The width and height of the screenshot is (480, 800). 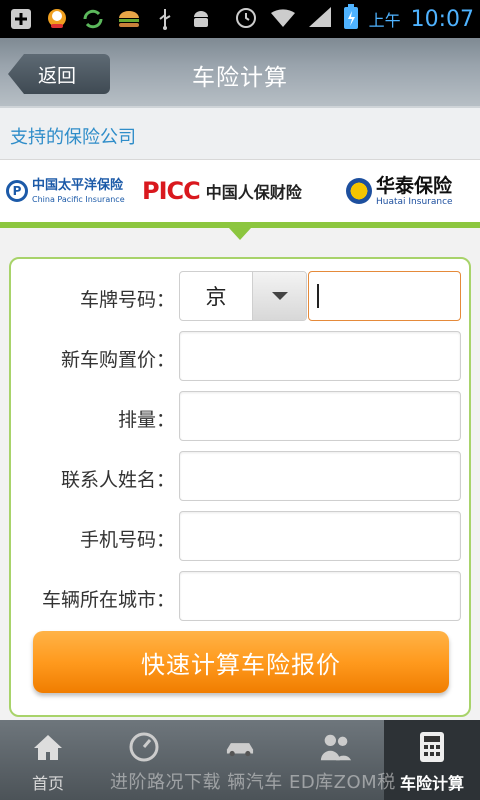 What do you see at coordinates (127, 300) in the screenshot?
I see `plate-label: 车牌号码：` at bounding box center [127, 300].